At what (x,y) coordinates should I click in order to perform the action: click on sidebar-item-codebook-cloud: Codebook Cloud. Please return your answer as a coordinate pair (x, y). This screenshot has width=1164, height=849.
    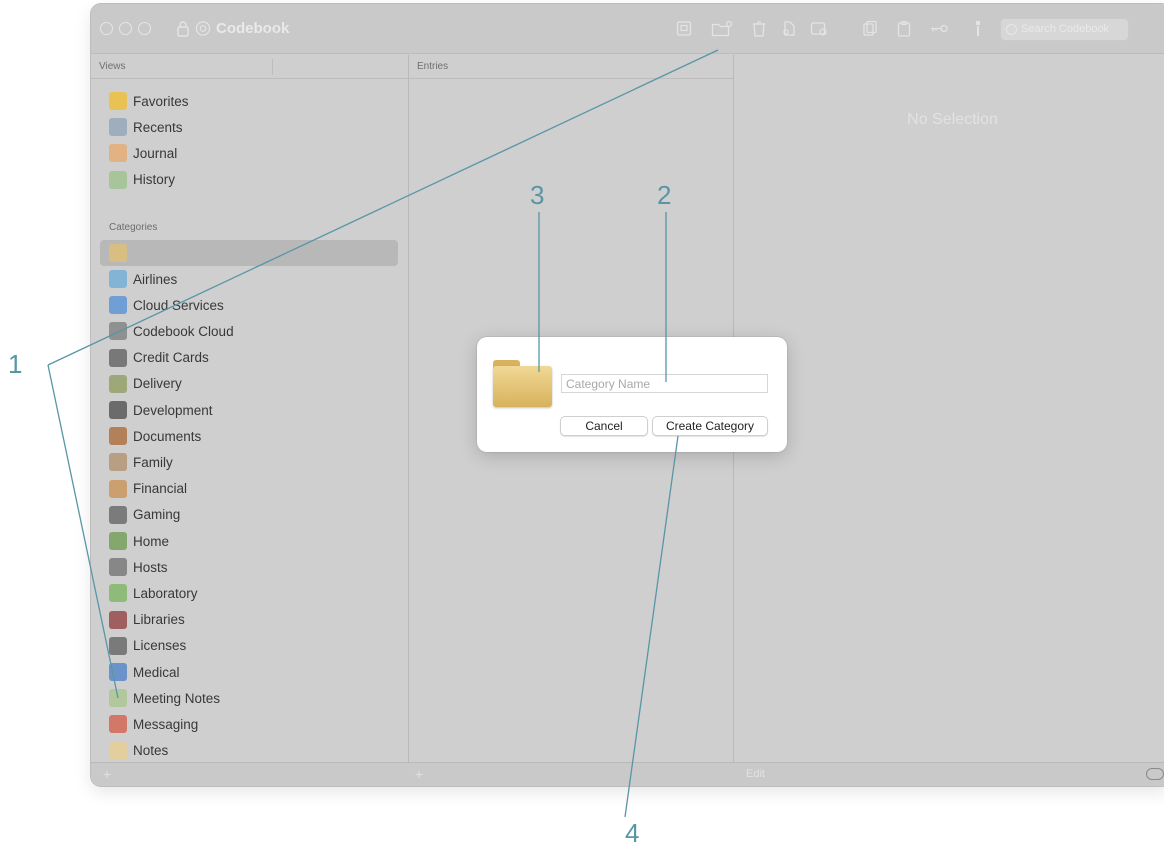
    Looking at the image, I should click on (171, 331).